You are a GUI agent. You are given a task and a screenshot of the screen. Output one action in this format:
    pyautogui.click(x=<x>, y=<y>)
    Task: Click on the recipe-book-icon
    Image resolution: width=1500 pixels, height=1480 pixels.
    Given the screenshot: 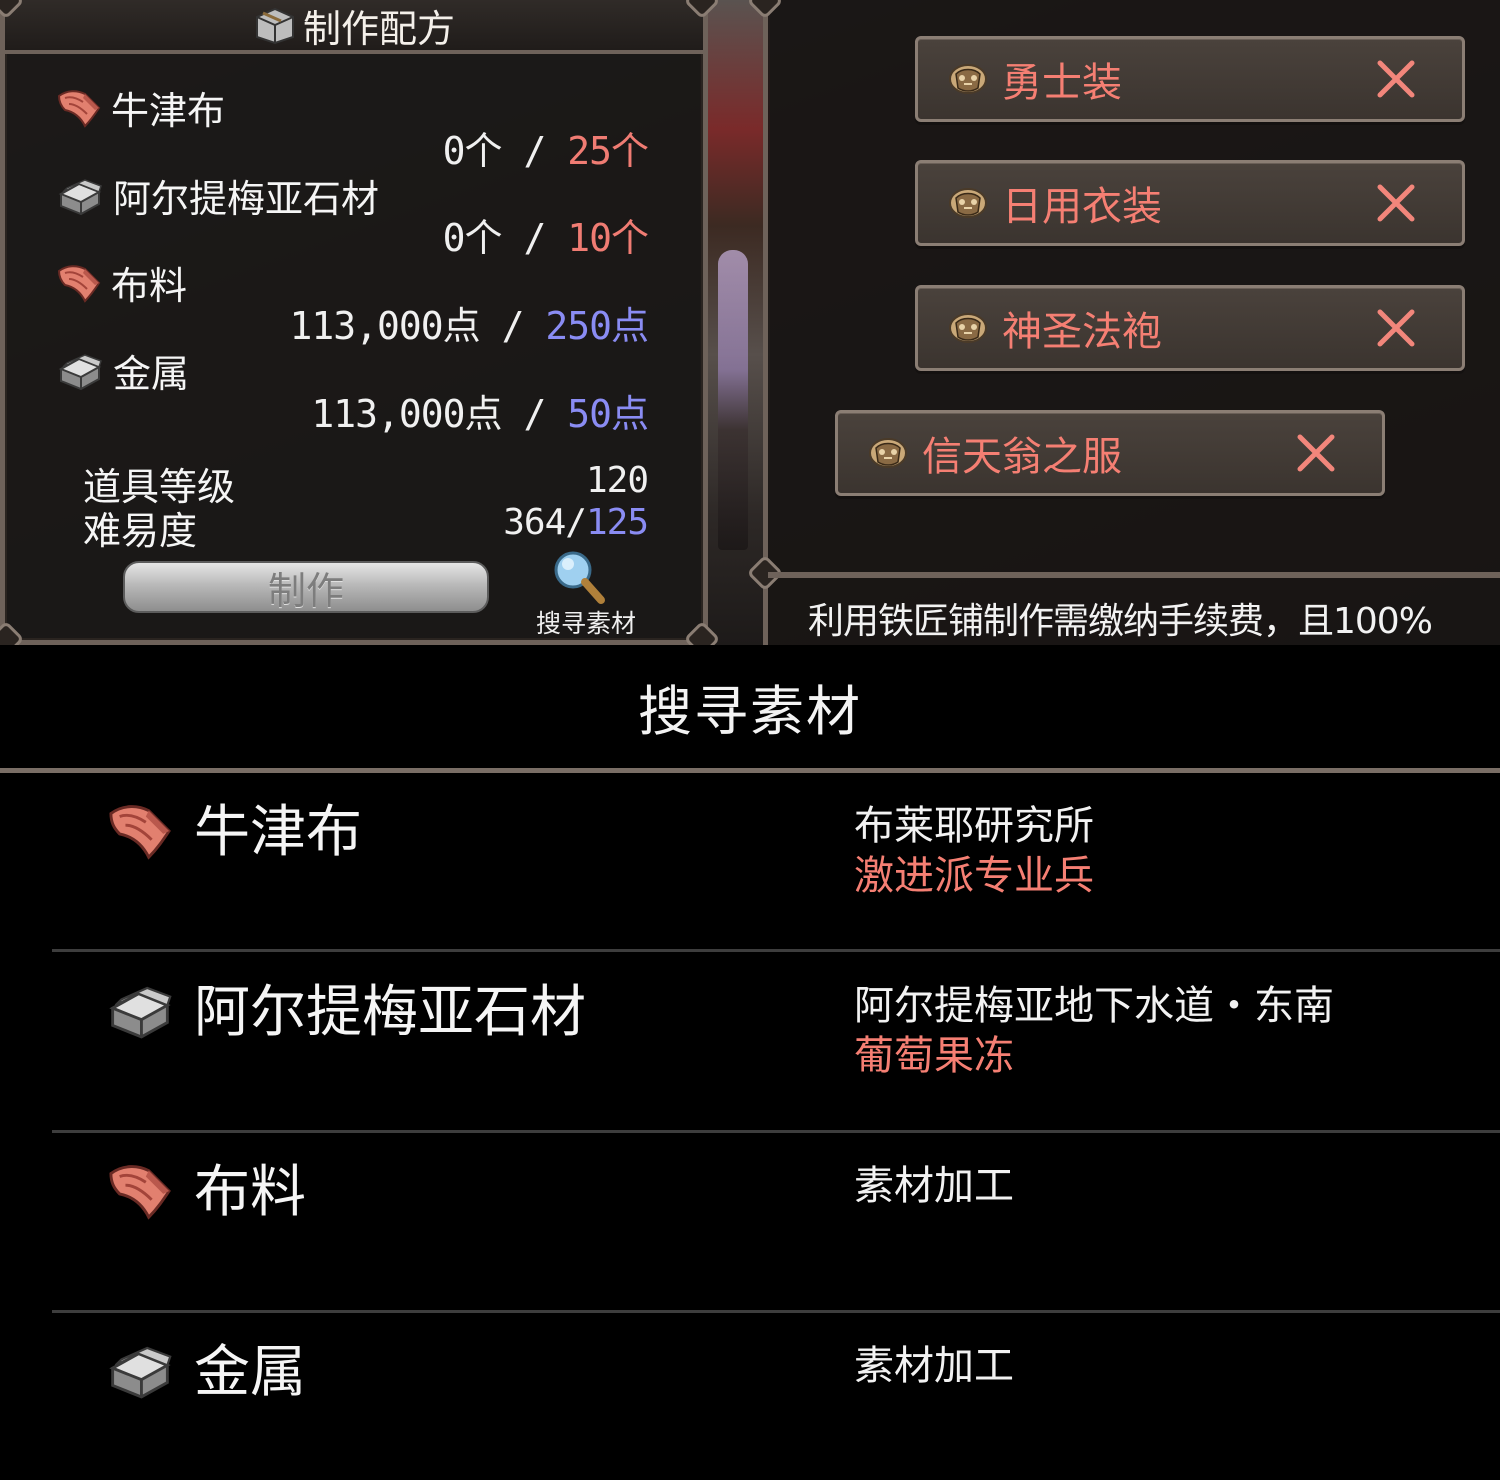 What is the action you would take?
    pyautogui.click(x=275, y=25)
    